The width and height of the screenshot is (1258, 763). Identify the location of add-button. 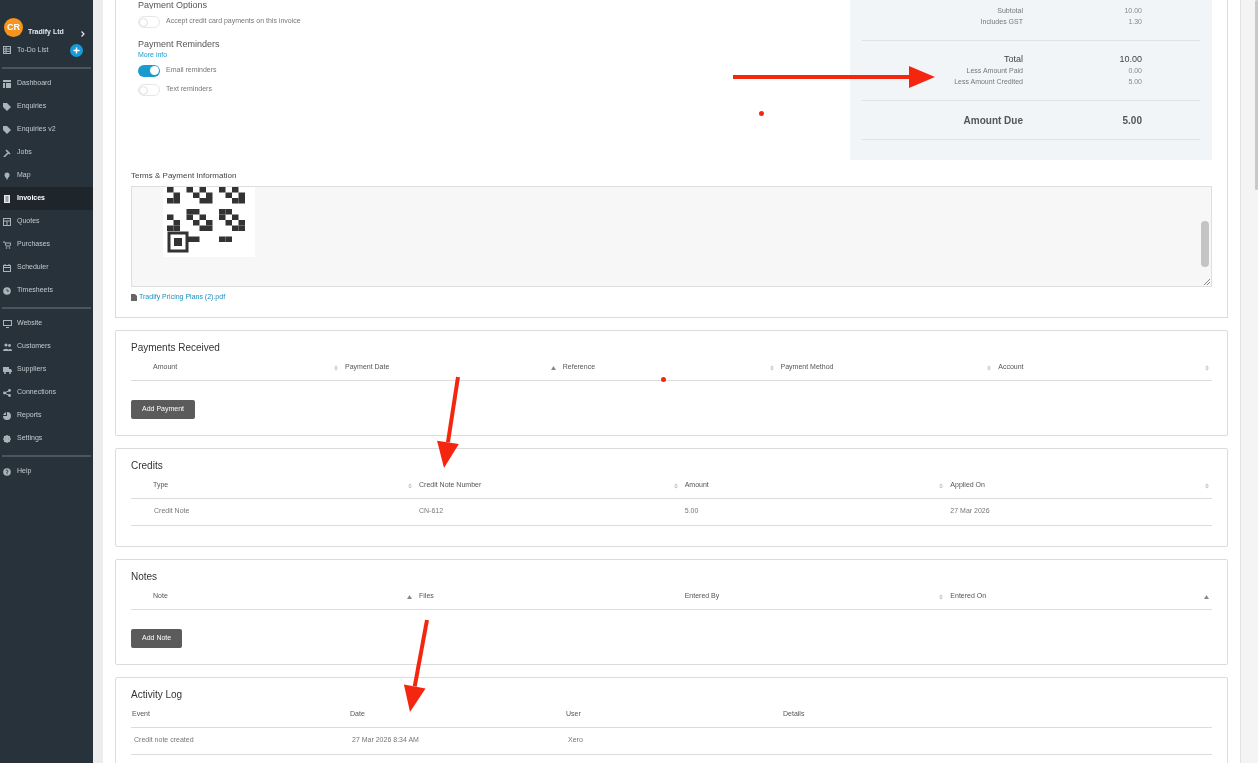
(76, 50).